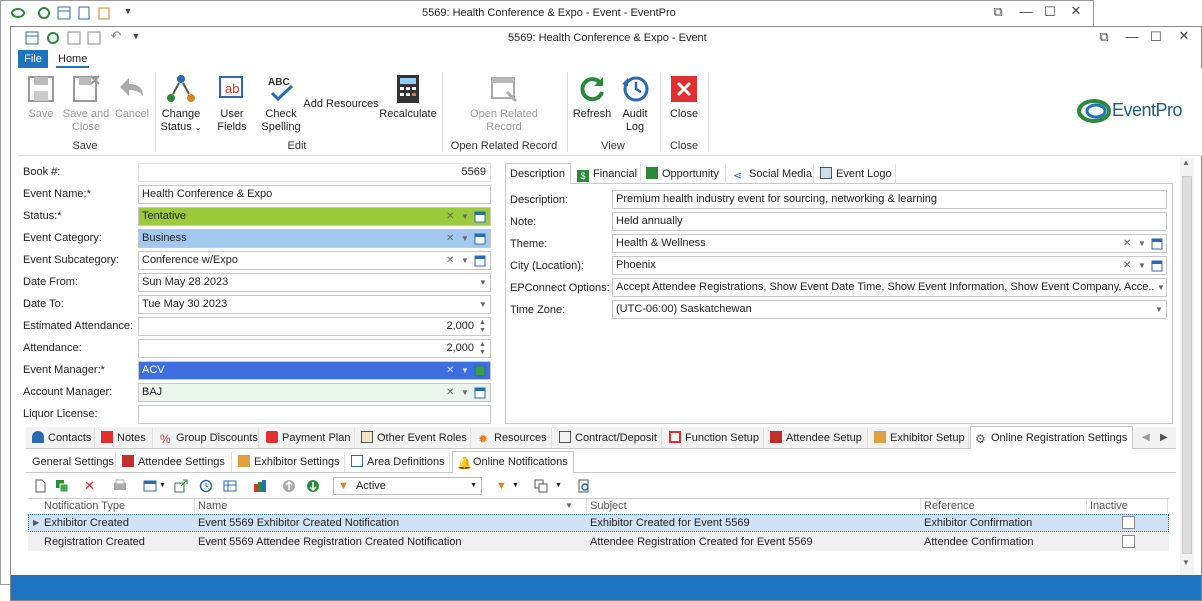 The width and height of the screenshot is (1202, 601). What do you see at coordinates (206, 486) in the screenshot?
I see `history-icon` at bounding box center [206, 486].